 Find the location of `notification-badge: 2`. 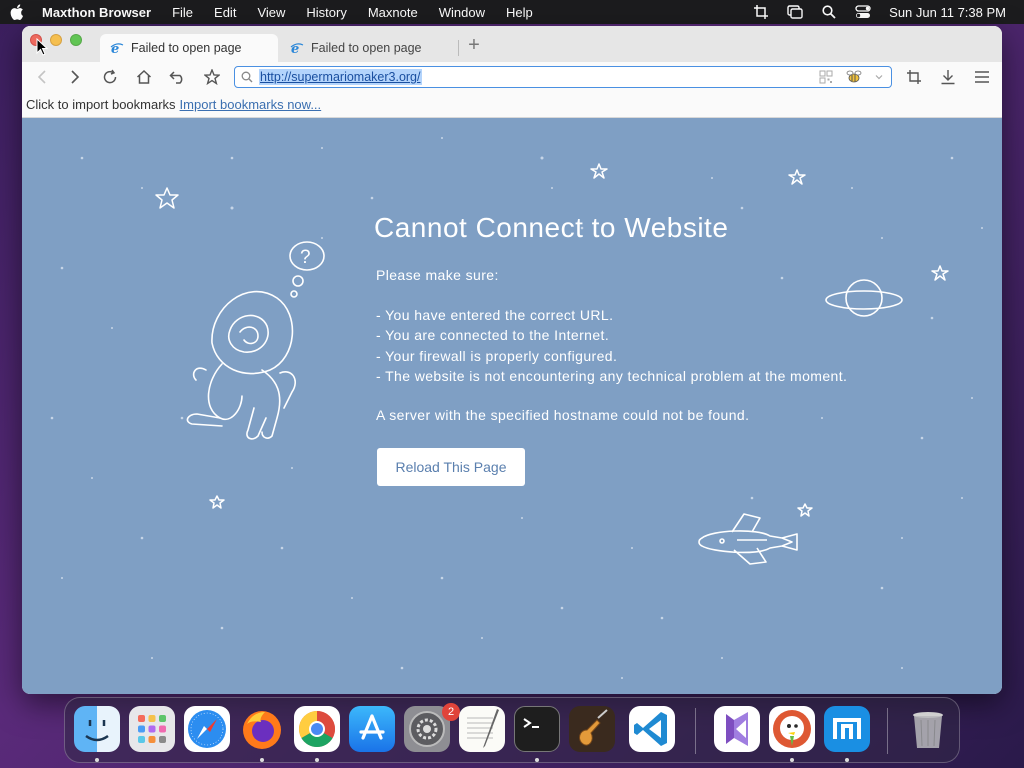

notification-badge: 2 is located at coordinates (451, 712).